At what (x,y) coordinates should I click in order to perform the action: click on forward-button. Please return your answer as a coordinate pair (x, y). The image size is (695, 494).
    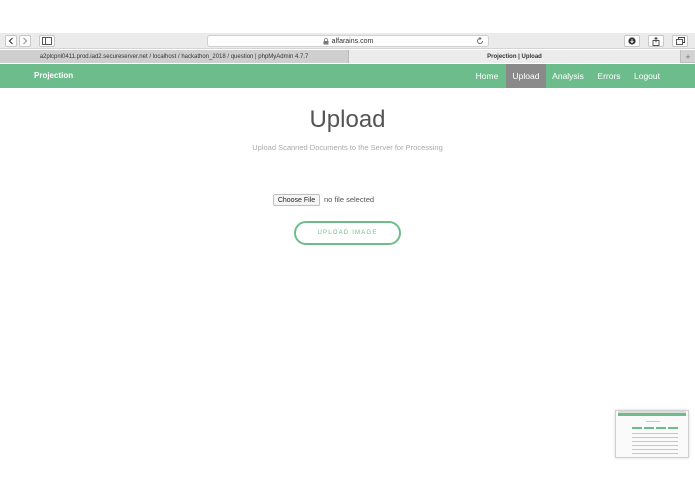
    Looking at the image, I should click on (25, 41).